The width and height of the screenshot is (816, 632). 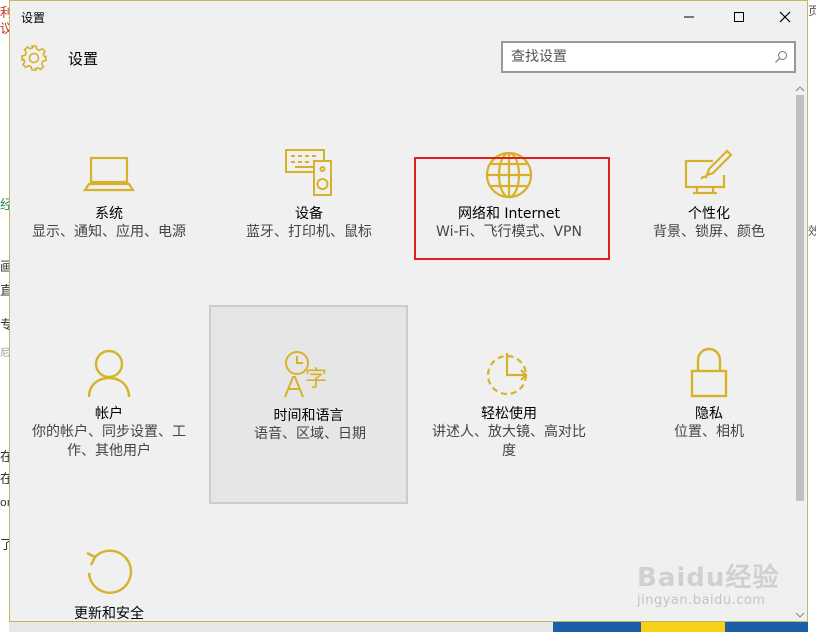 I want to click on gear-icon, so click(x=34, y=60).